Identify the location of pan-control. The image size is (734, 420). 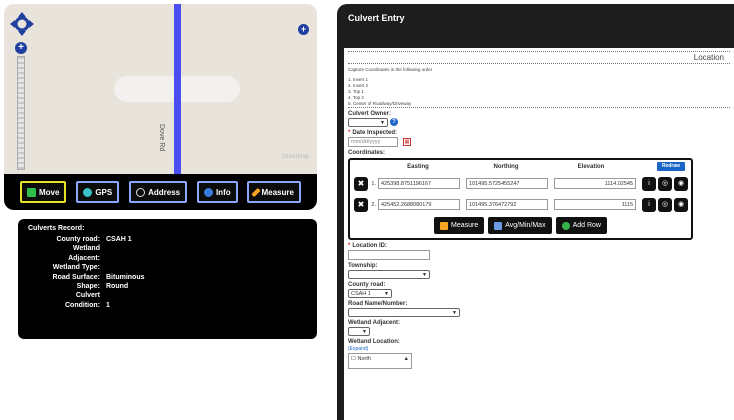
(22, 24).